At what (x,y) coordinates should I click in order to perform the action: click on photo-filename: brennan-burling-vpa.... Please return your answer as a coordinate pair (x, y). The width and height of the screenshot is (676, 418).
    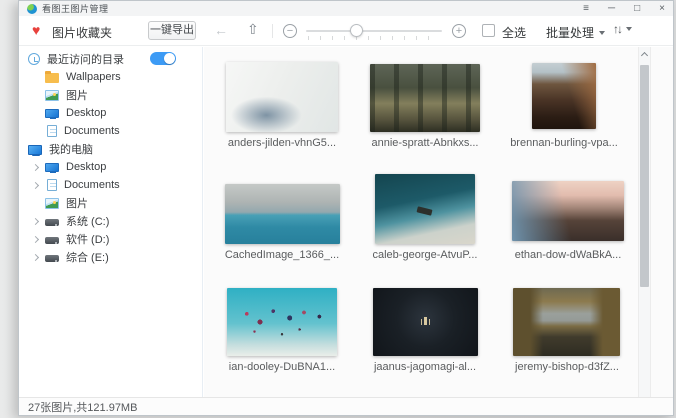
    Looking at the image, I should click on (564, 143).